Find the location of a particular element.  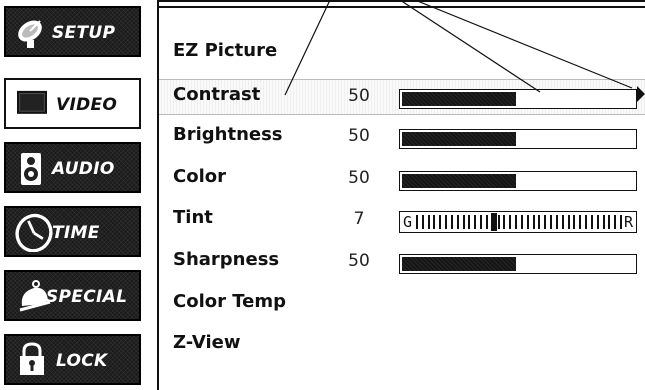

satellite-dish-icon is located at coordinates (30, 34).